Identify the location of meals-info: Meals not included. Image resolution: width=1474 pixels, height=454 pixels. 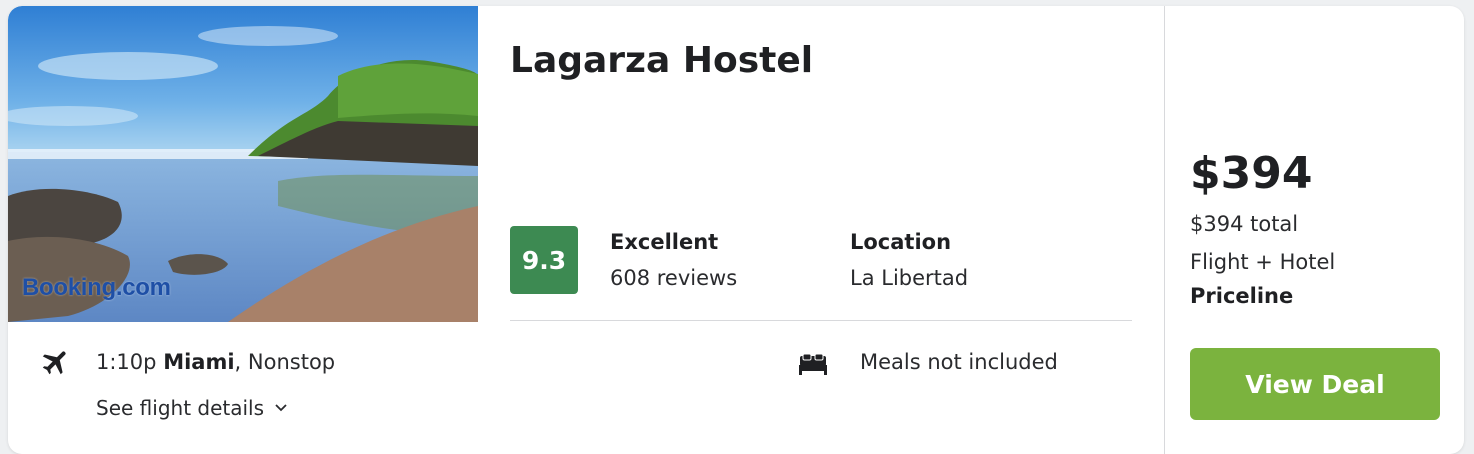
(959, 362).